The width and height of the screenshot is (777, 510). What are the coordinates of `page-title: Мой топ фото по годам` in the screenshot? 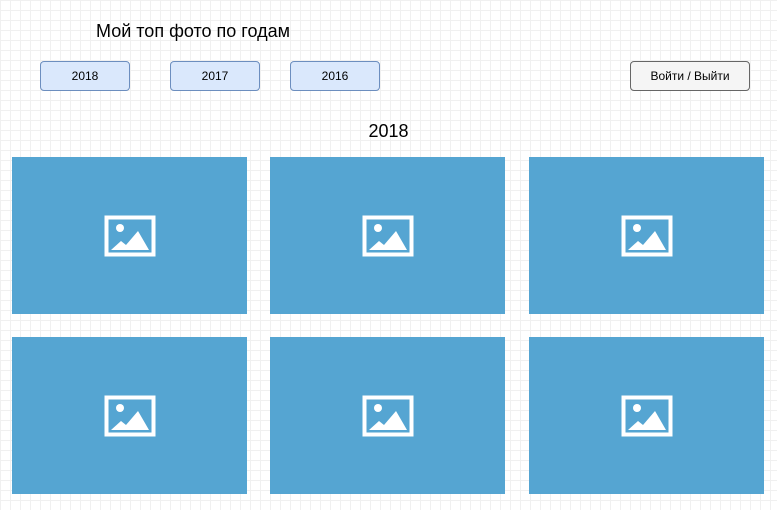 It's located at (193, 31).